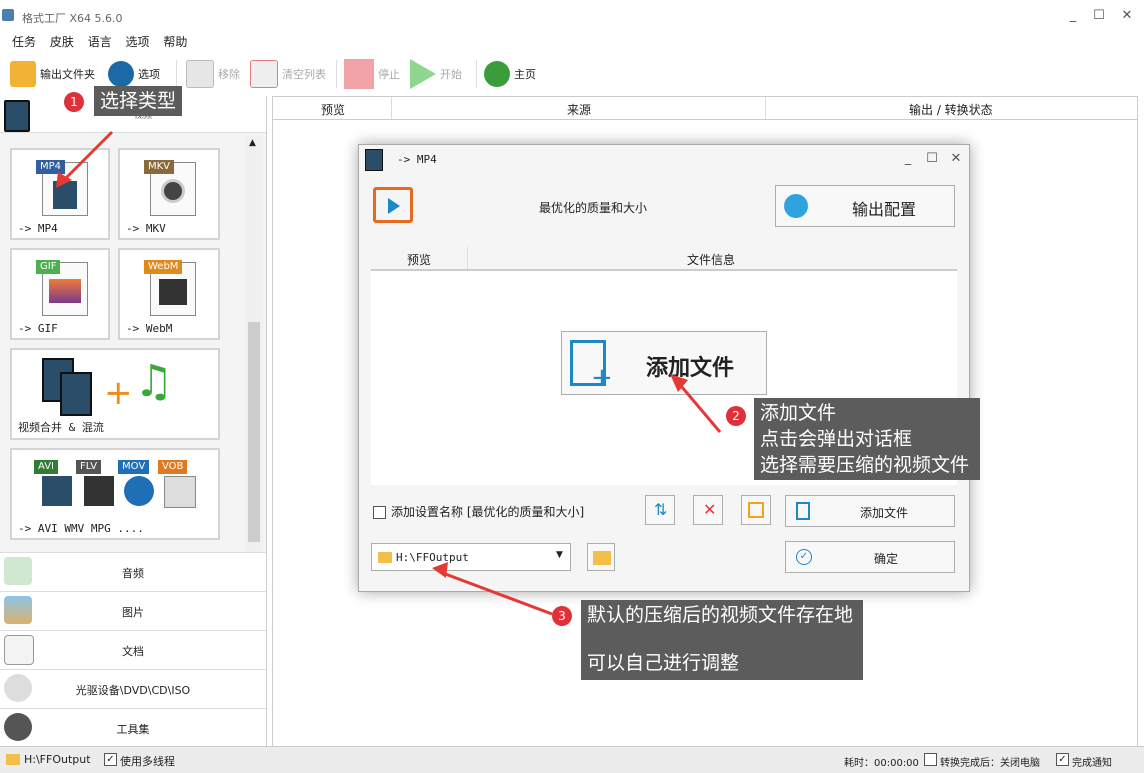  I want to click on annotation-note-1: 选择类型, so click(138, 101).